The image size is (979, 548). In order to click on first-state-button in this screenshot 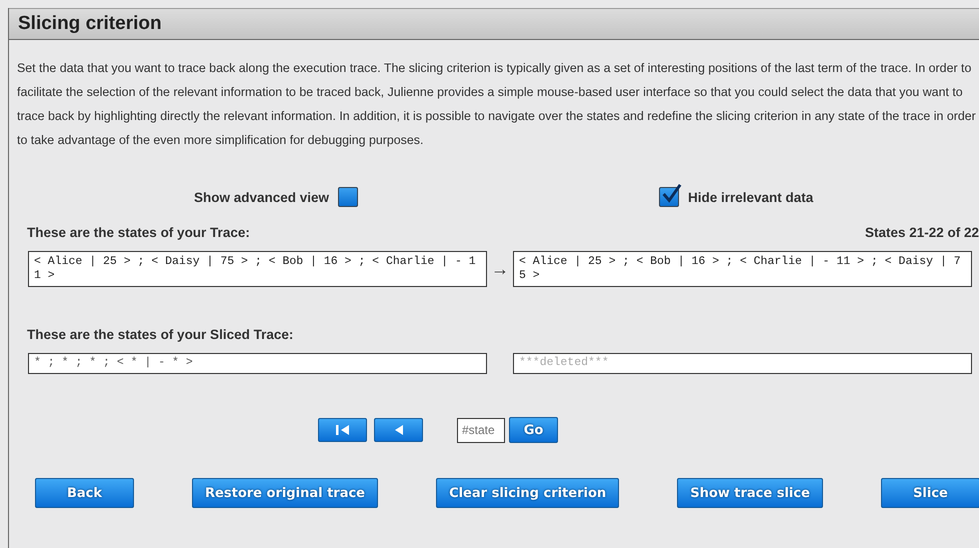, I will do `click(342, 430)`.